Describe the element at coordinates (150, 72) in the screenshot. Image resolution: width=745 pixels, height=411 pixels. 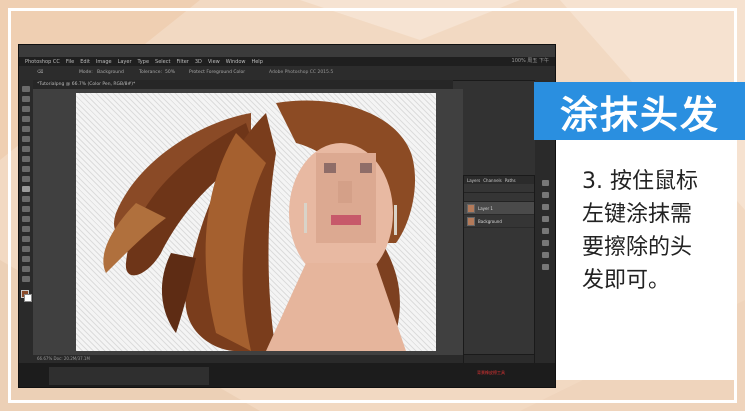
I see `tolerance-label: Tolerance:` at that location.